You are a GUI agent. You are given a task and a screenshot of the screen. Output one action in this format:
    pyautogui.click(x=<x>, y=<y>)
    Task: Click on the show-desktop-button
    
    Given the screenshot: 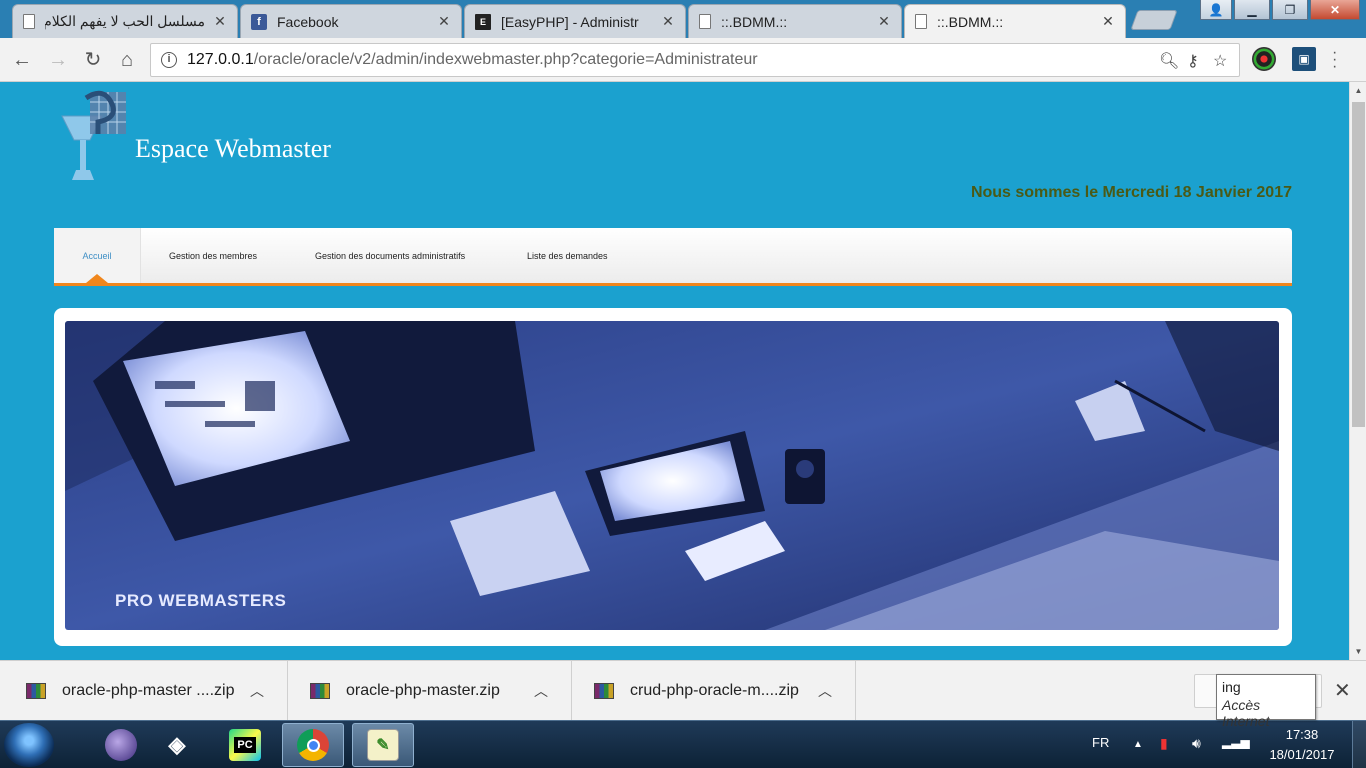 What is the action you would take?
    pyautogui.click(x=1359, y=744)
    